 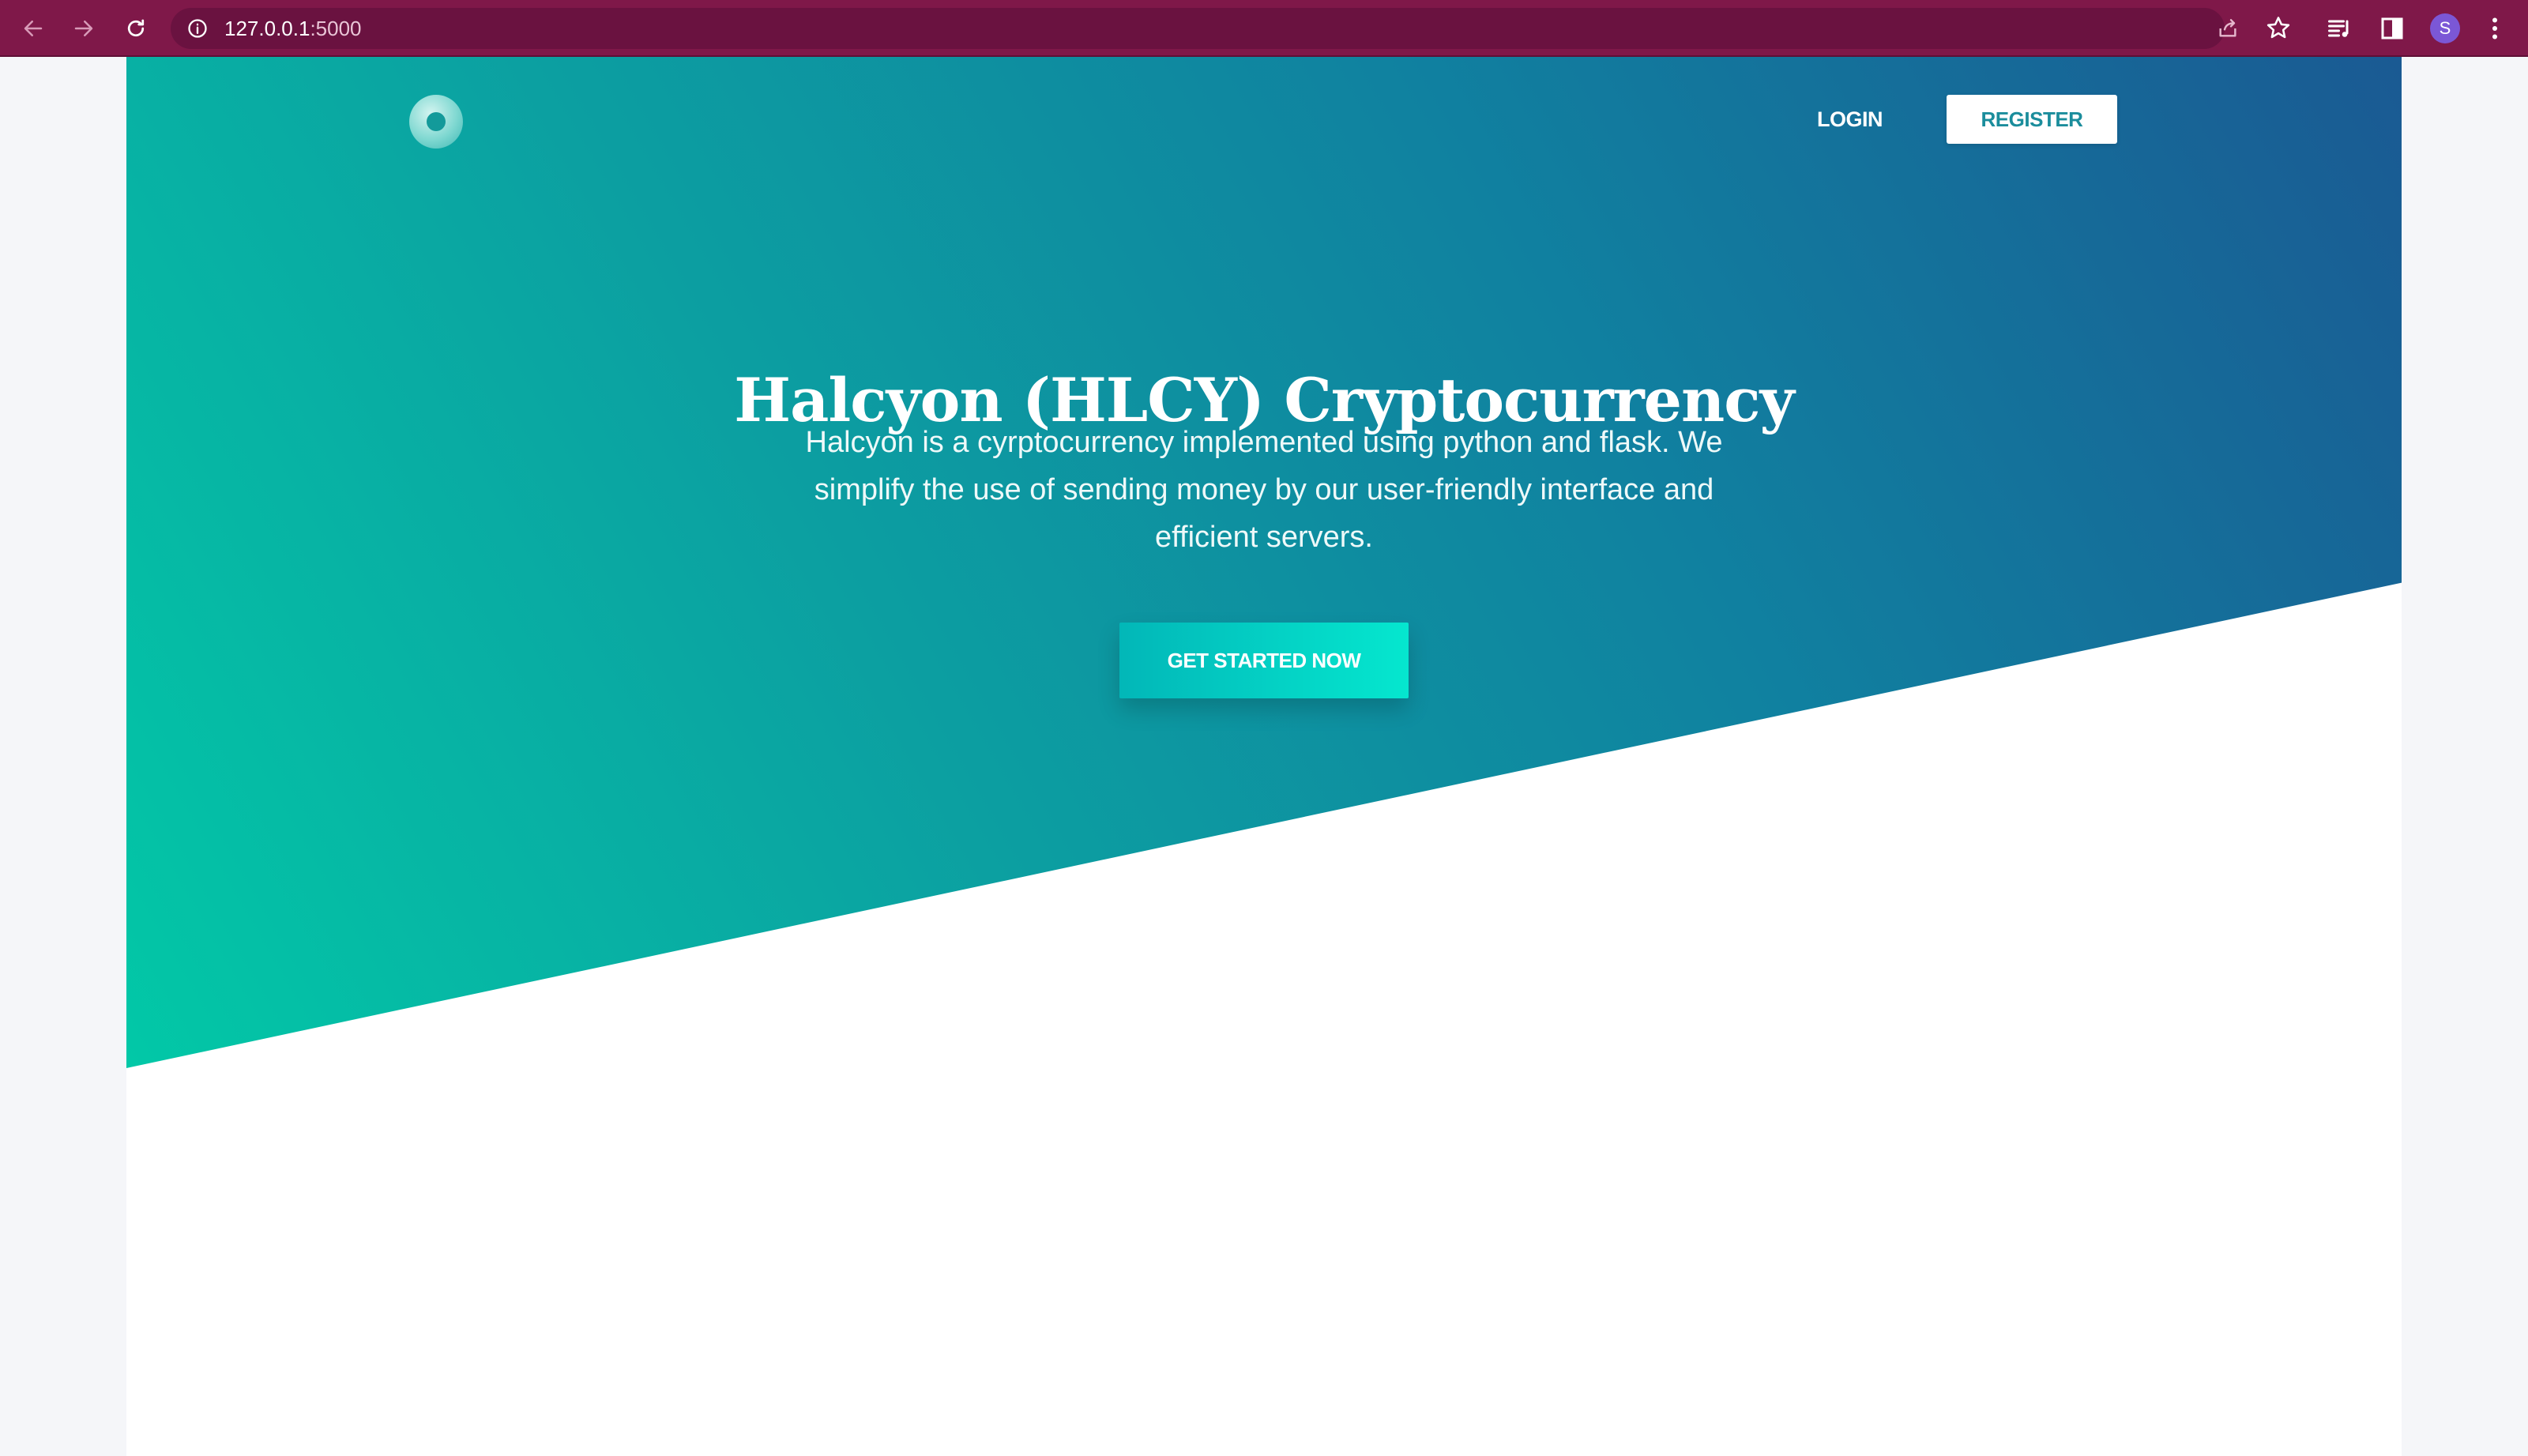 I want to click on share-icon, so click(x=2228, y=28).